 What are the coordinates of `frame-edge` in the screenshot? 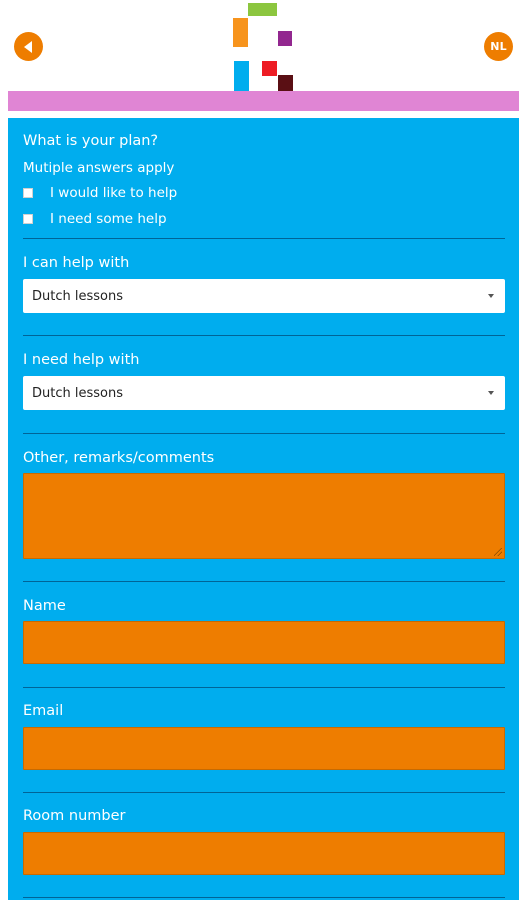 It's located at (2, 450).